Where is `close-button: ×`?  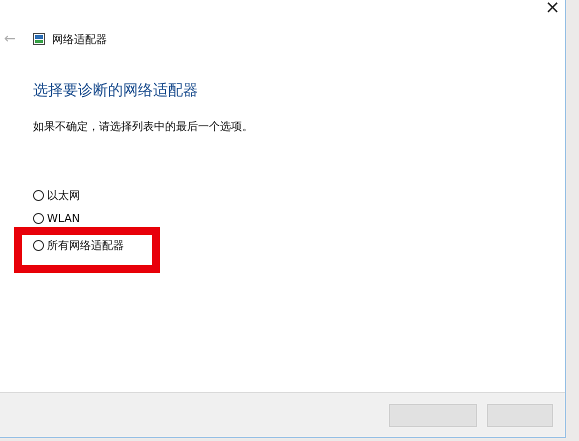
close-button: × is located at coordinates (552, 9).